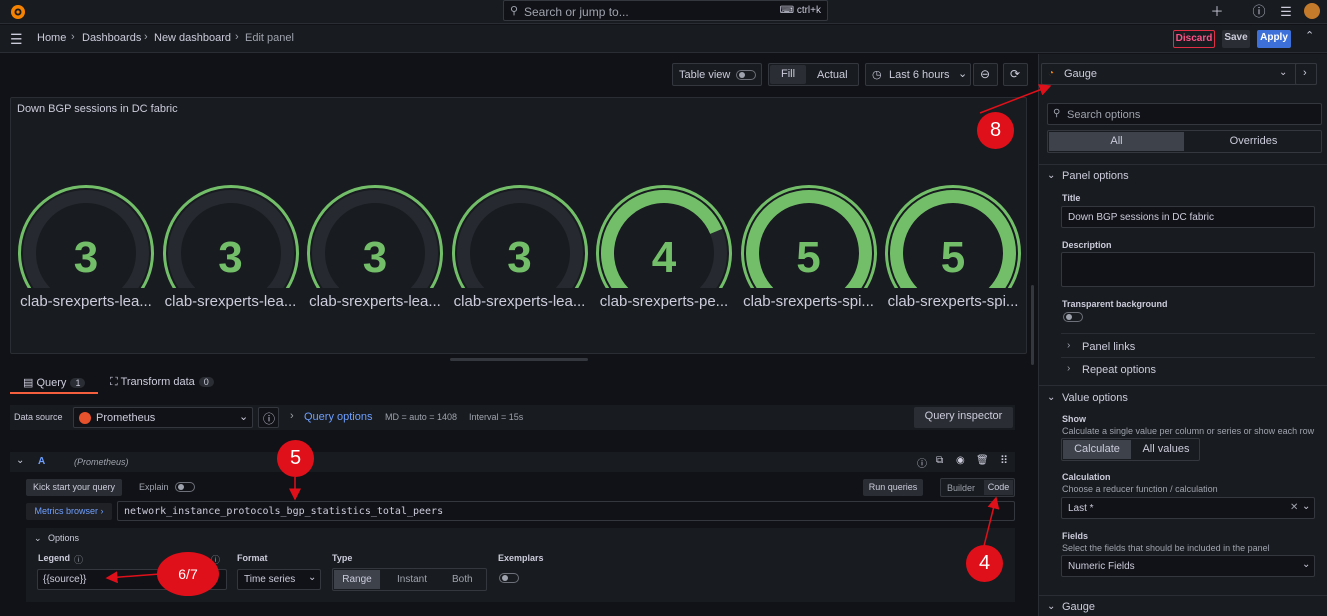  I want to click on annotation-marker-8: 8, so click(995, 130).